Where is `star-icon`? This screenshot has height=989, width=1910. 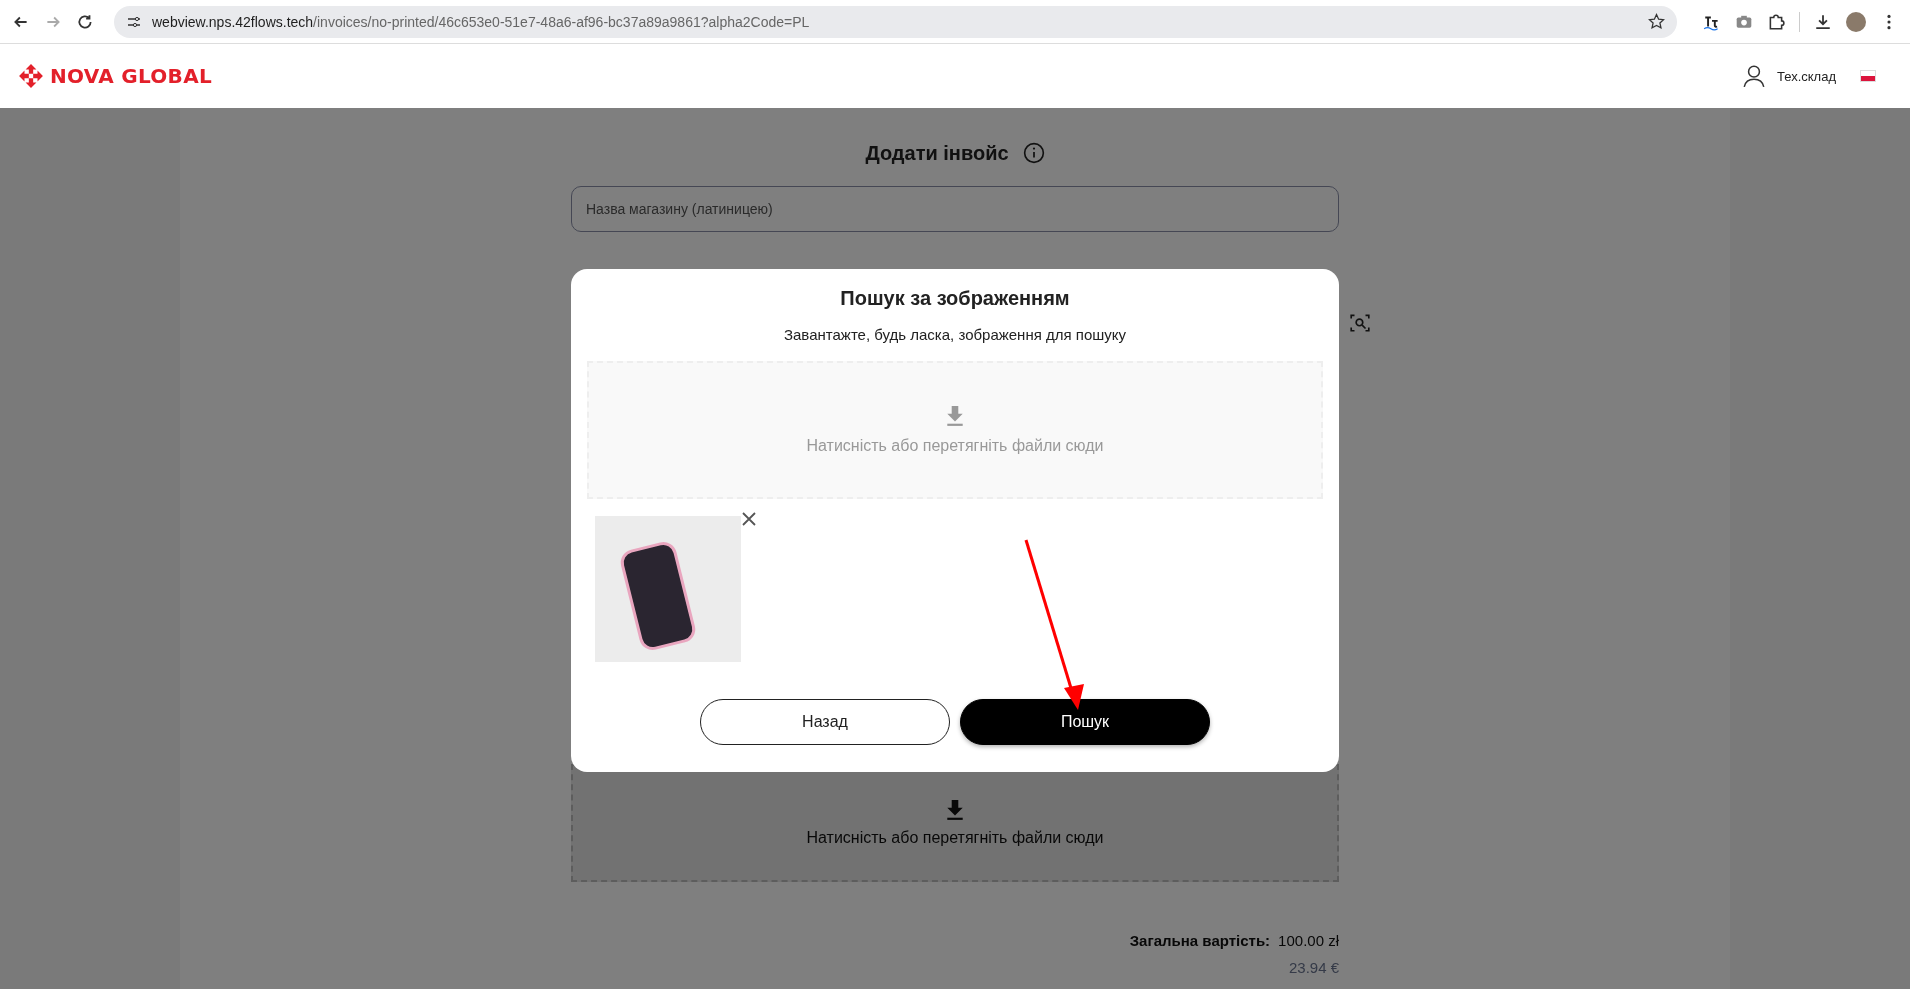 star-icon is located at coordinates (1656, 21).